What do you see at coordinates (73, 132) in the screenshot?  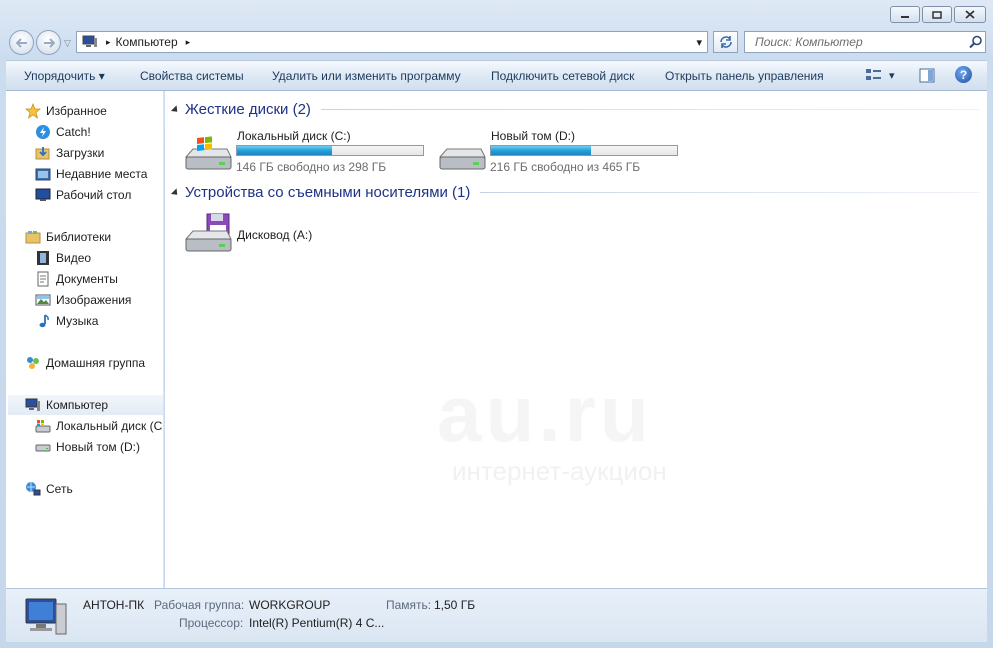 I see `nav-catch-label: Catch!` at bounding box center [73, 132].